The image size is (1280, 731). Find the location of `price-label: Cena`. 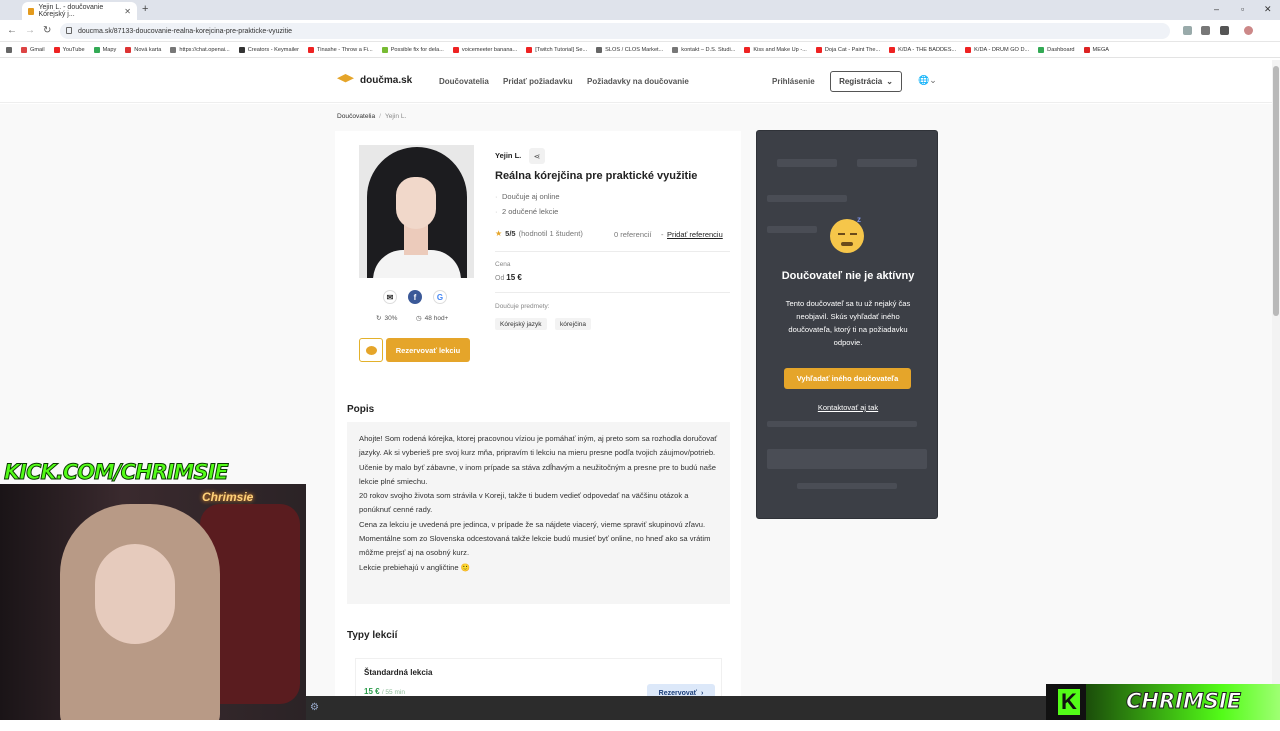

price-label: Cena is located at coordinates (503, 264).